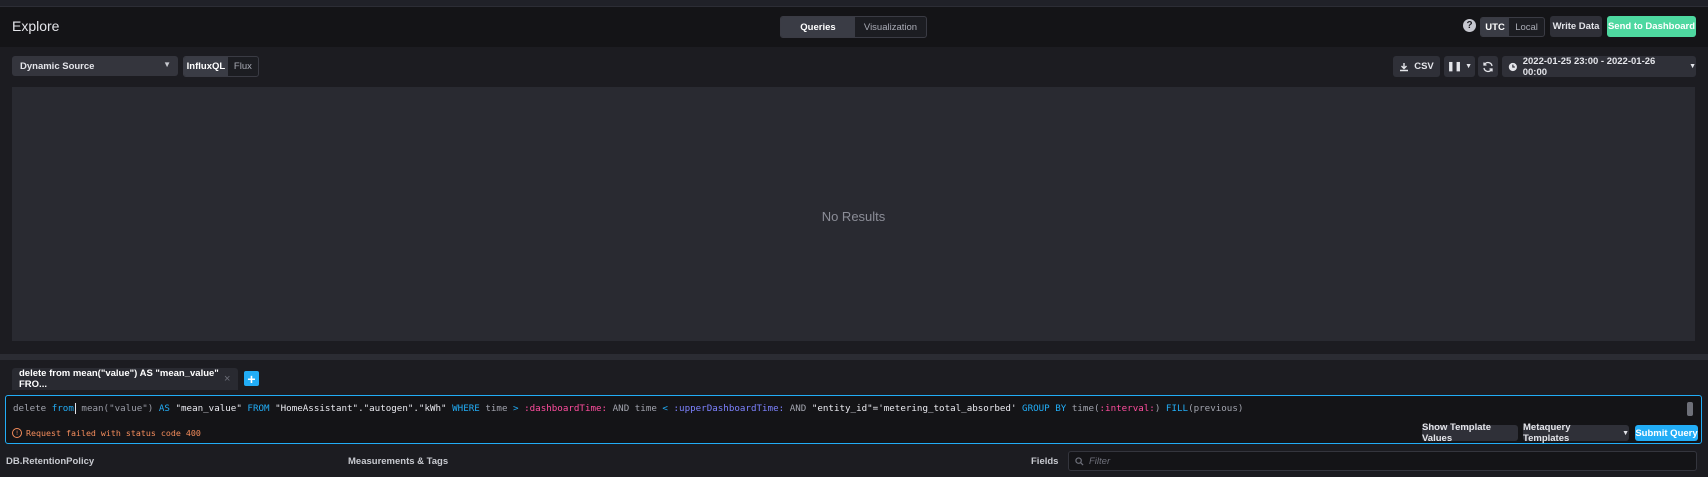 This screenshot has width=1708, height=477. I want to click on timezone-toggle: UTC Local, so click(1512, 27).